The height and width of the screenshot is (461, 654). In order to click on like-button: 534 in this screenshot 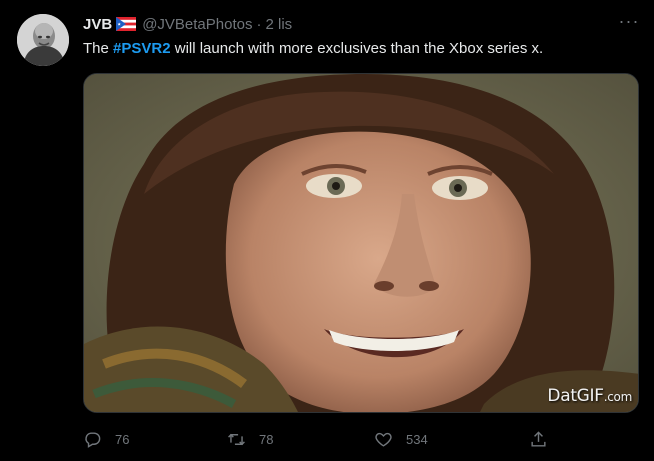, I will do `click(401, 439)`.